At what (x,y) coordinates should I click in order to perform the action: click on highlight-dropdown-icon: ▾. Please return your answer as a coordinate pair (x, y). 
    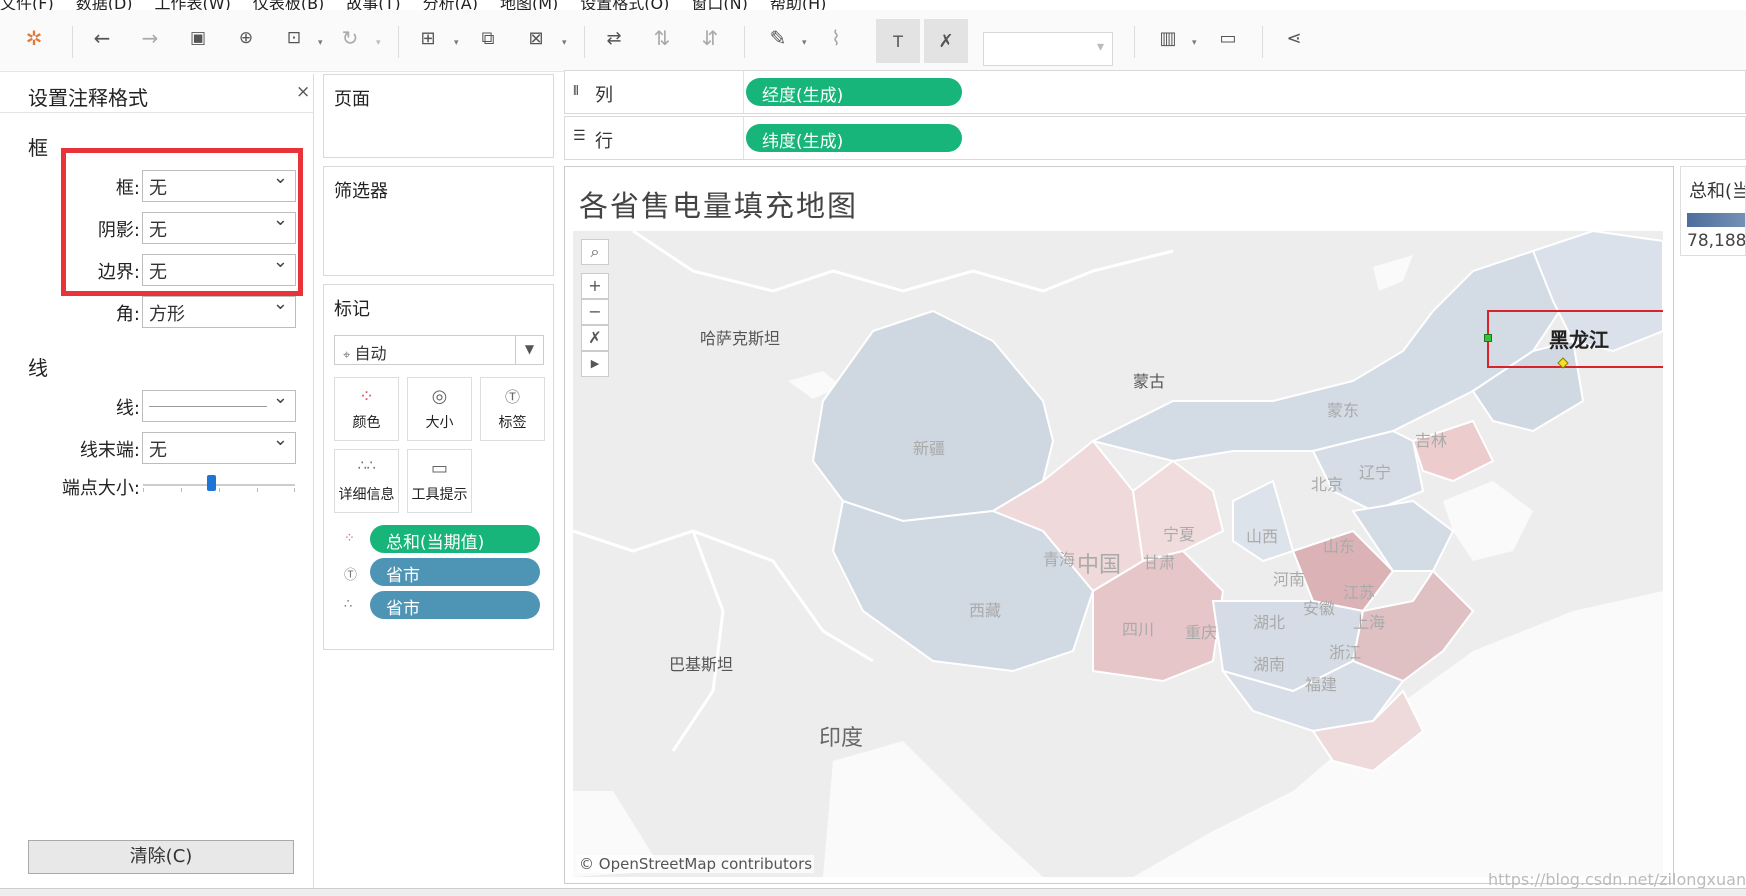
    Looking at the image, I should click on (804, 43).